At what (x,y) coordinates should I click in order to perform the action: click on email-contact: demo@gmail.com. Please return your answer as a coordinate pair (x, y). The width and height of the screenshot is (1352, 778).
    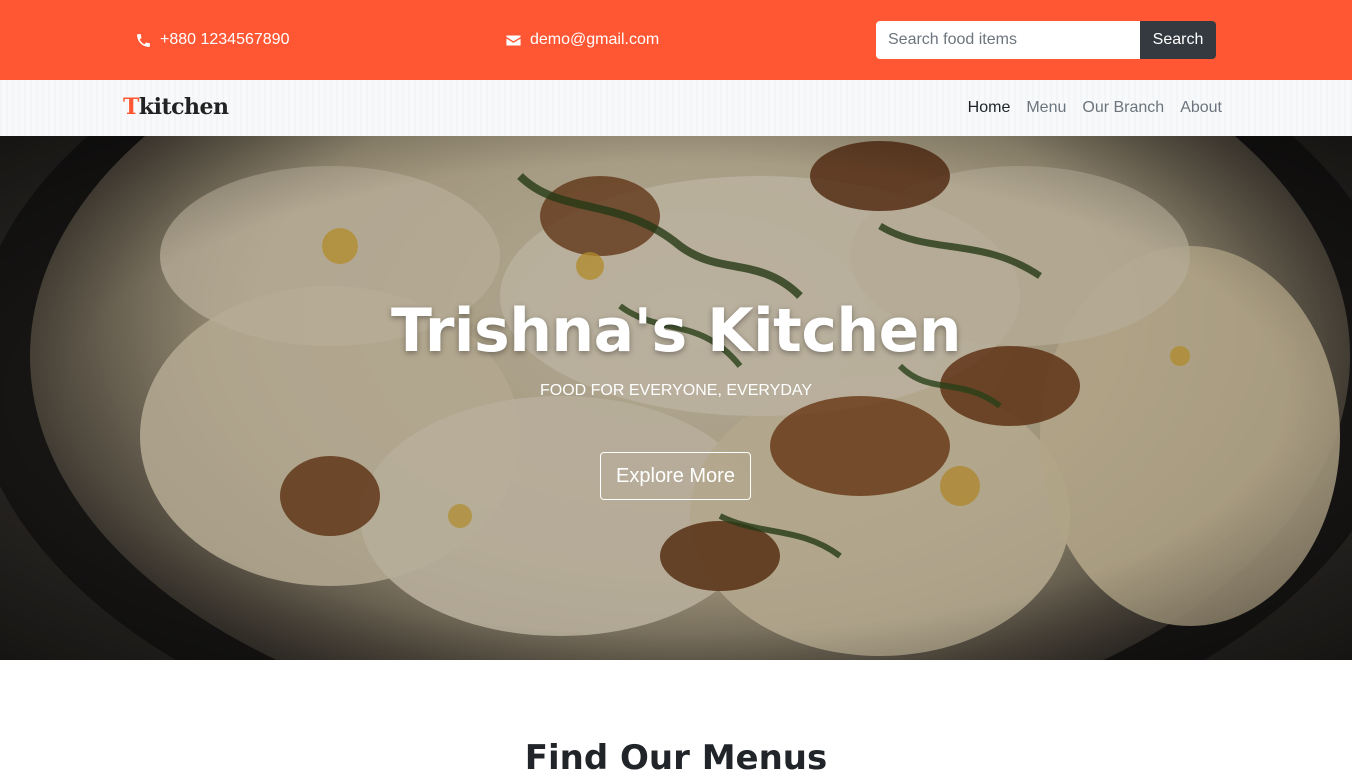
    Looking at the image, I should click on (582, 40).